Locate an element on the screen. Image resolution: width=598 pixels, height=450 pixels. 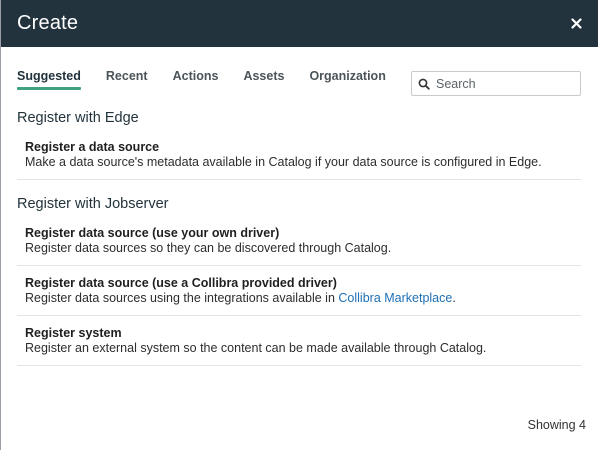
search-input is located at coordinates (501, 83).